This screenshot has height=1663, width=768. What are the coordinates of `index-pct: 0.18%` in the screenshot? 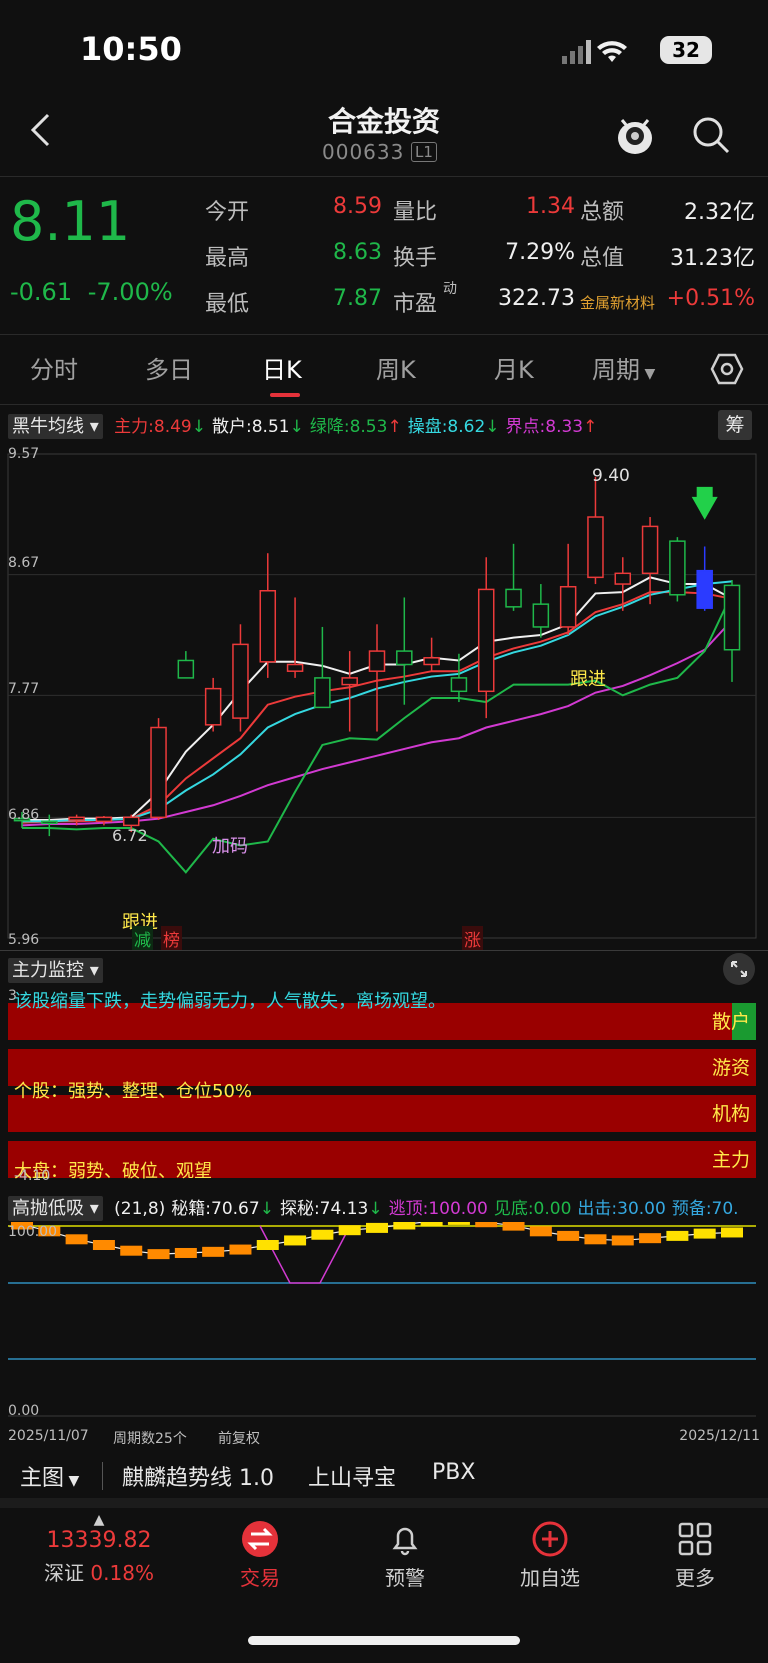 It's located at (122, 1573).